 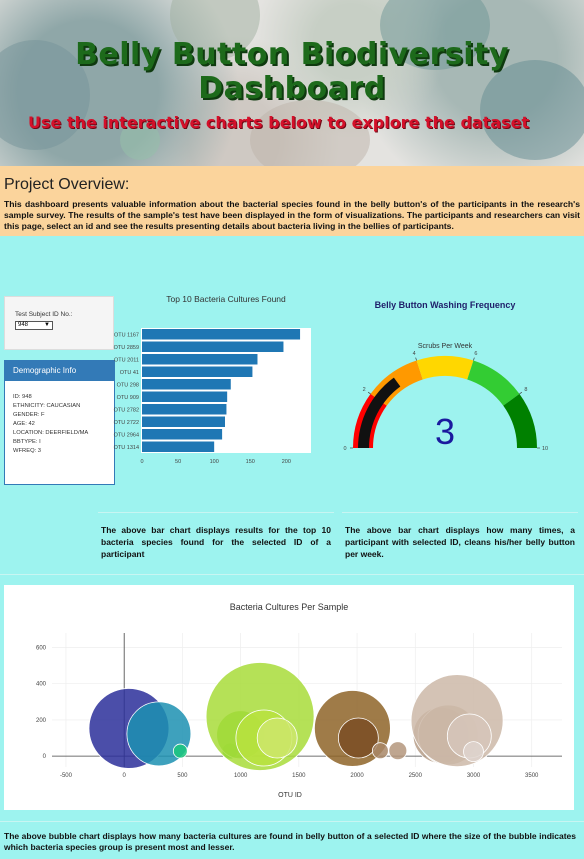 I want to click on gauge-tick-label: 0, so click(x=344, y=449).